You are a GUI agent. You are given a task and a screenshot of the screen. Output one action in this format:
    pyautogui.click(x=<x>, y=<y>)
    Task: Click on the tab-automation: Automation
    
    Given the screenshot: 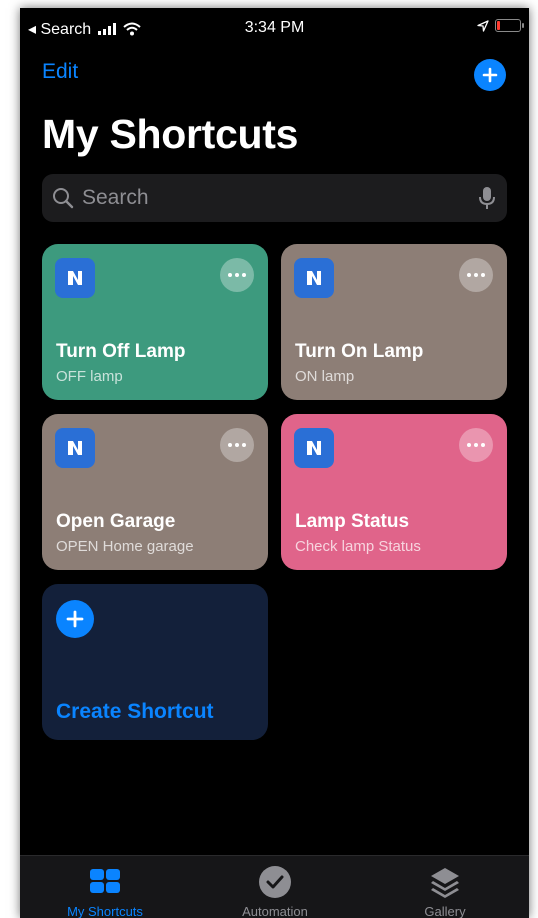 What is the action you would take?
    pyautogui.click(x=275, y=887)
    